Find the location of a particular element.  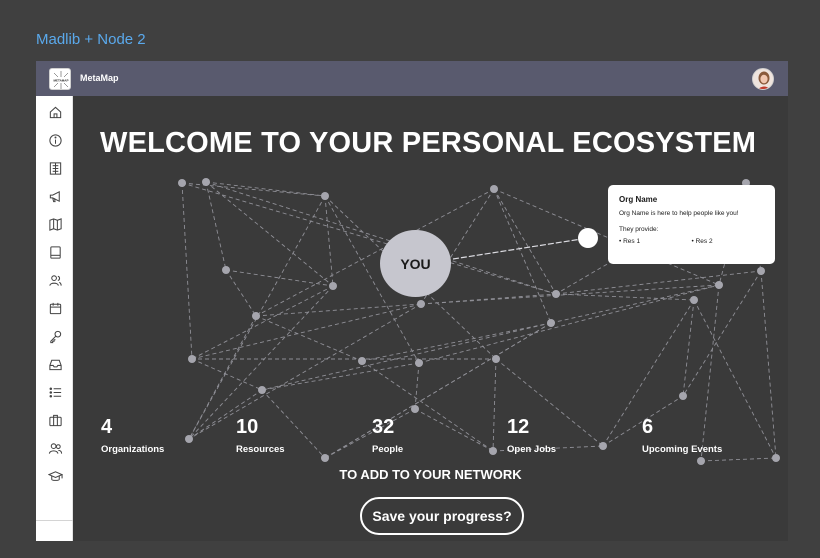

people-icon is located at coordinates (55, 280).